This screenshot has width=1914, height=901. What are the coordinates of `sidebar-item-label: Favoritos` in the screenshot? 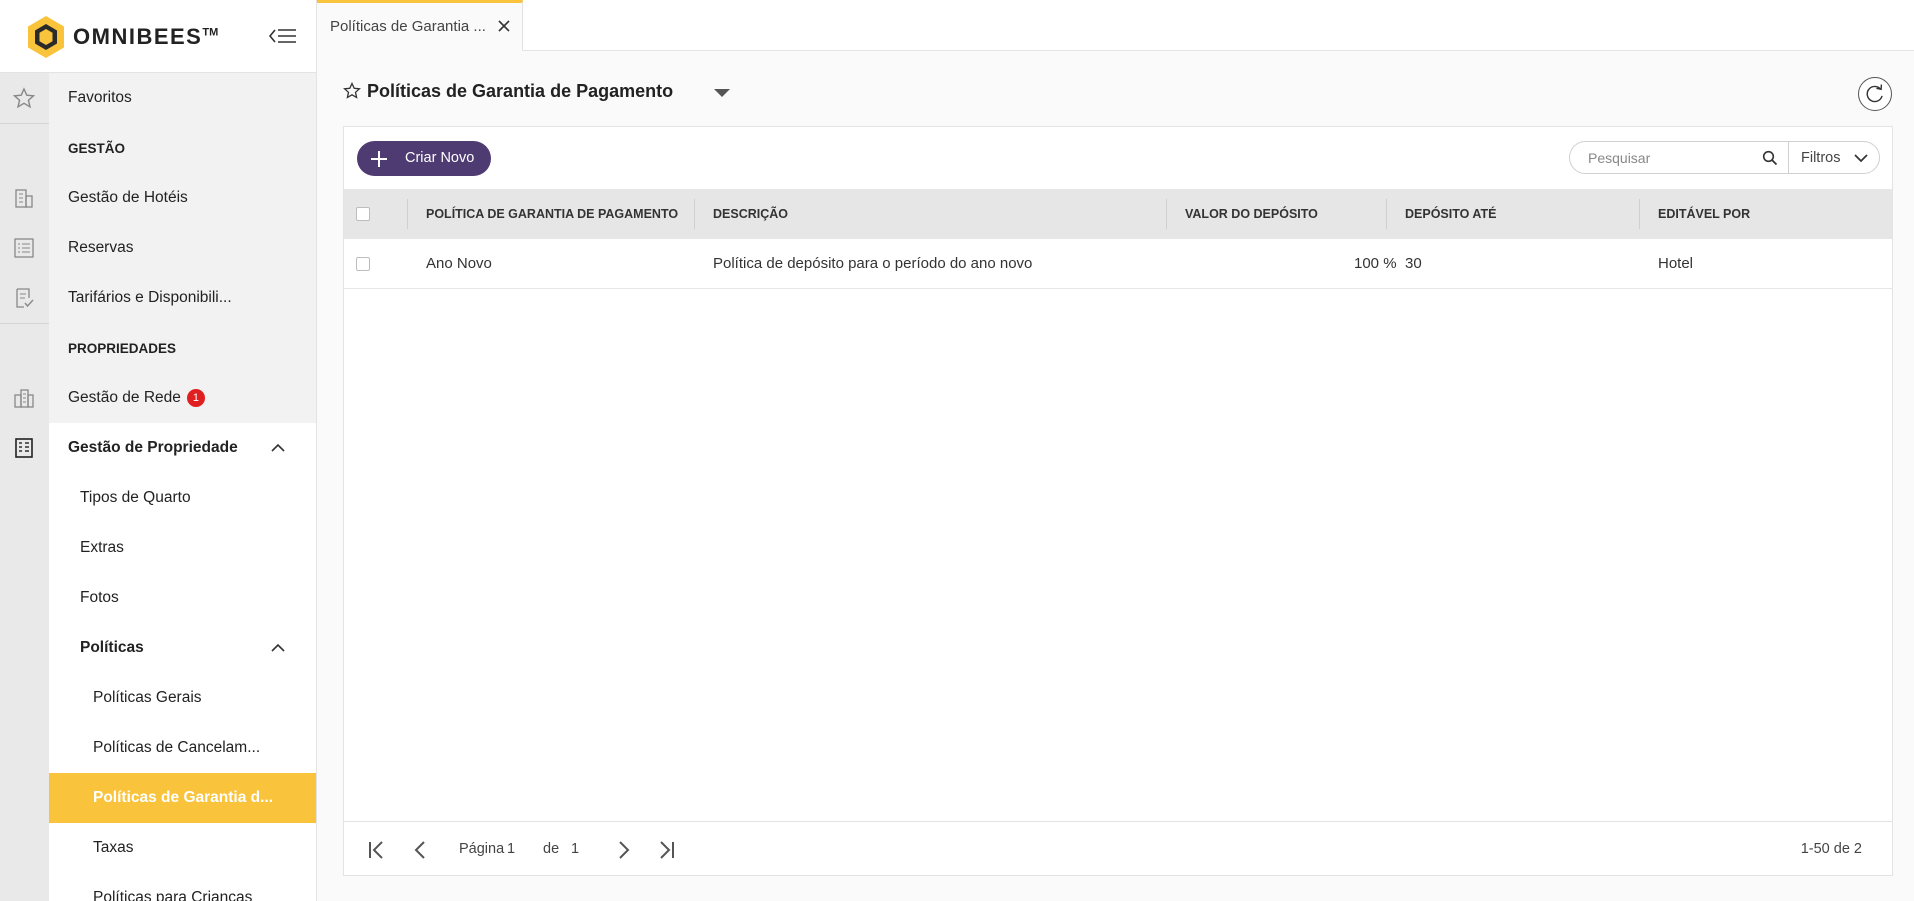 It's located at (100, 97).